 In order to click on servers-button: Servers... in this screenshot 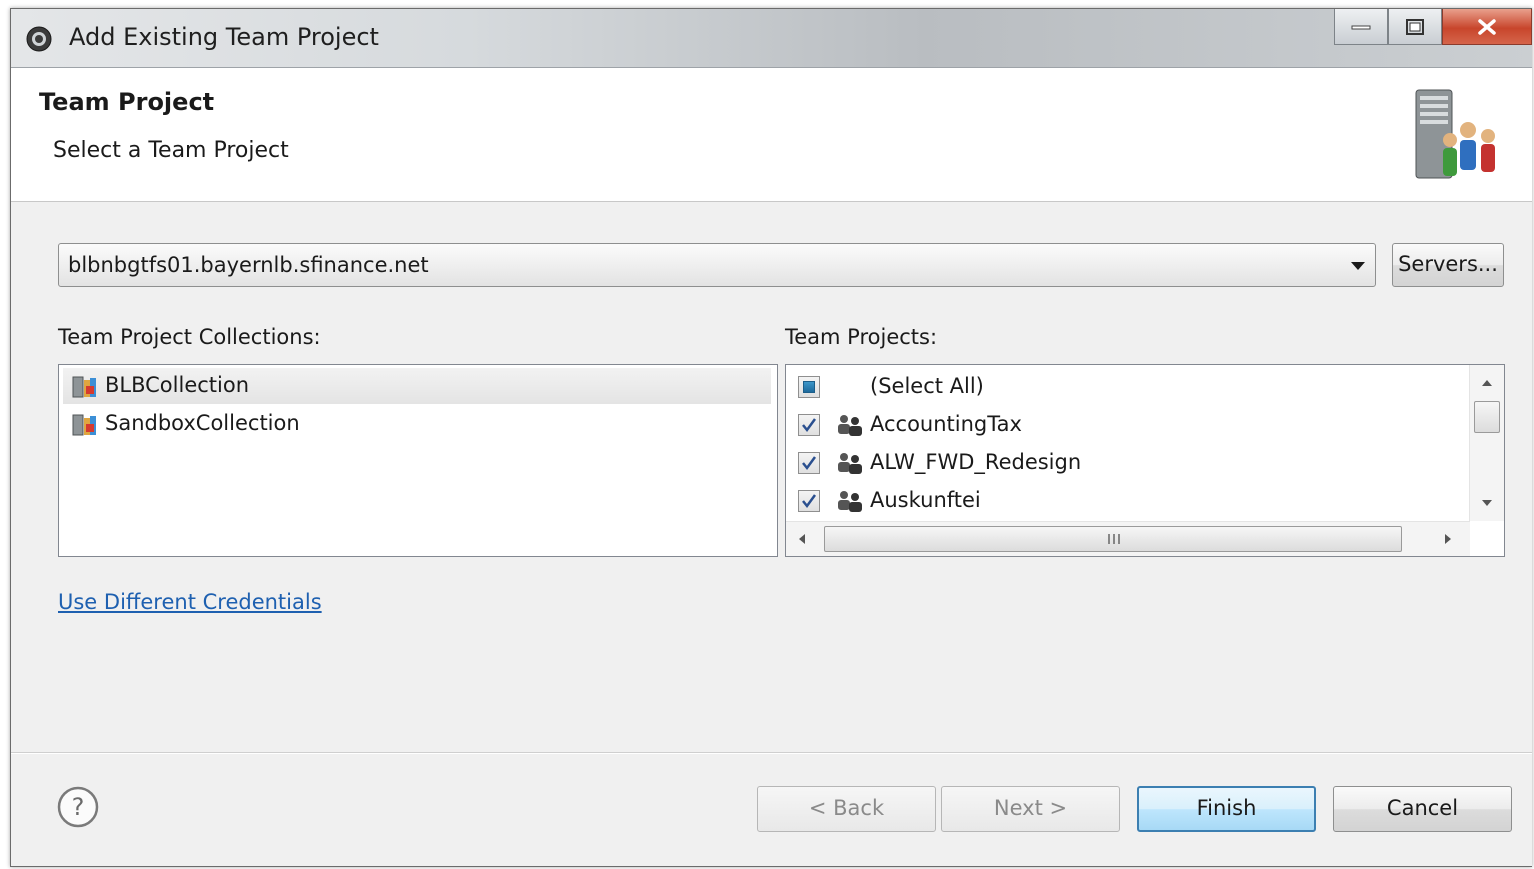, I will do `click(1448, 265)`.